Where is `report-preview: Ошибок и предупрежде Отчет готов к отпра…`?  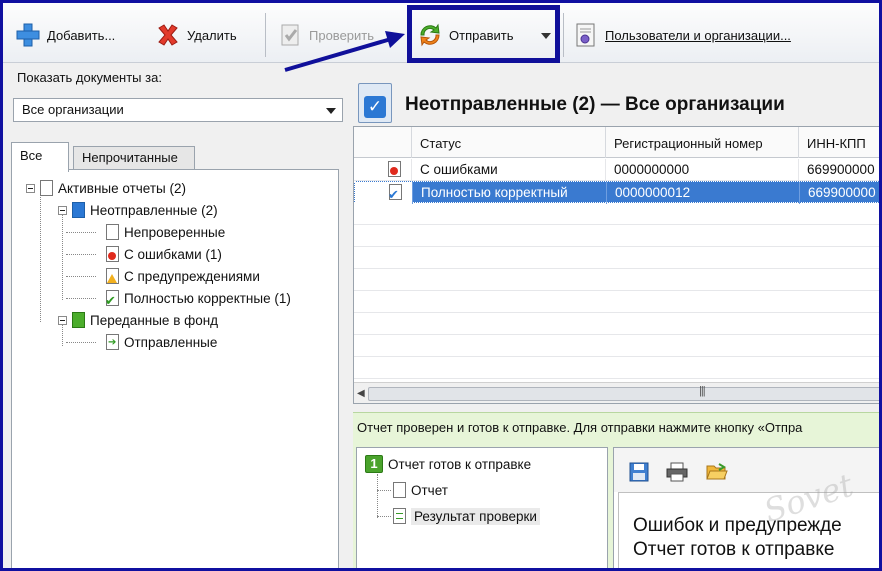 report-preview: Ошибок и предупрежде Отчет готов к отпра… is located at coordinates (746, 507).